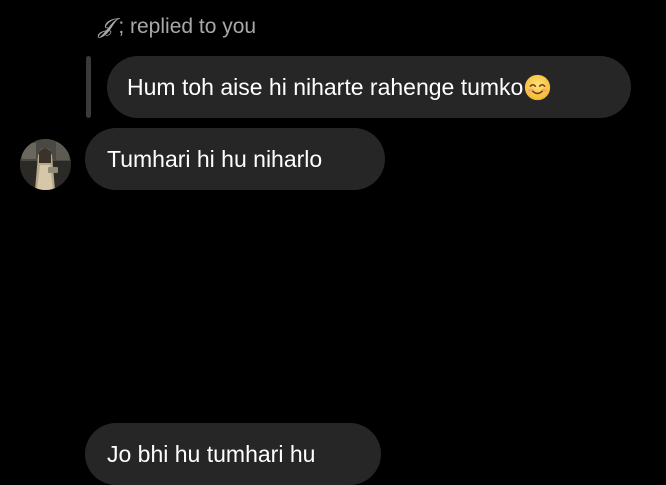 This screenshot has height=485, width=666. I want to click on message-bubble: Tumhari hi hu niharlo, so click(235, 159).